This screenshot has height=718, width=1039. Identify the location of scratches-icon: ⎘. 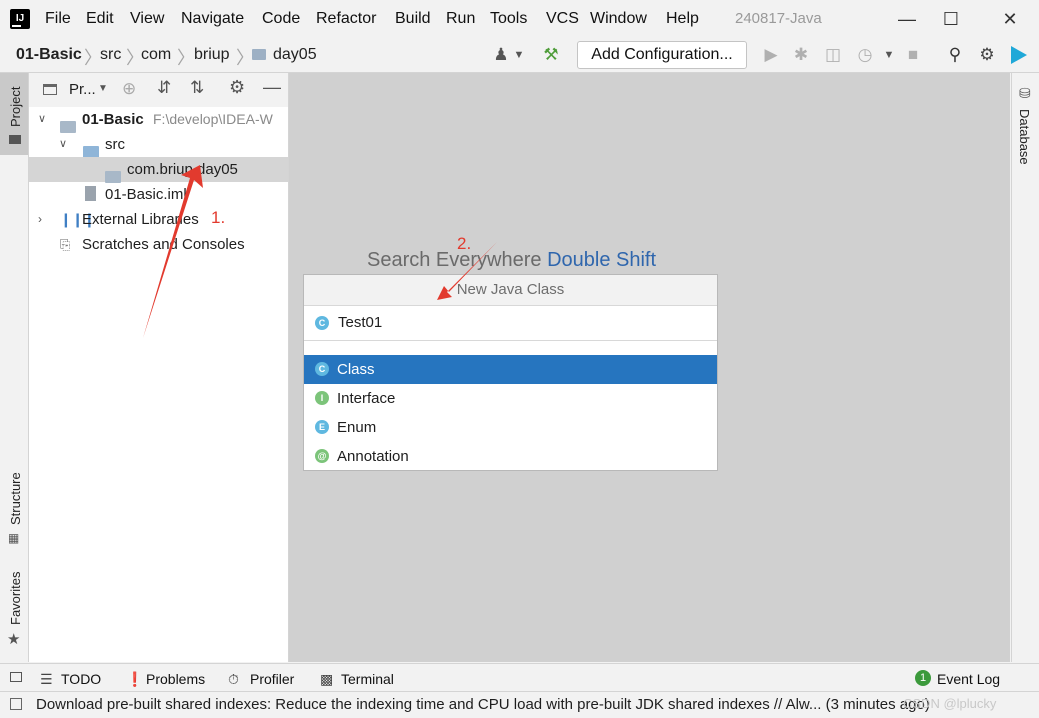
(65, 244).